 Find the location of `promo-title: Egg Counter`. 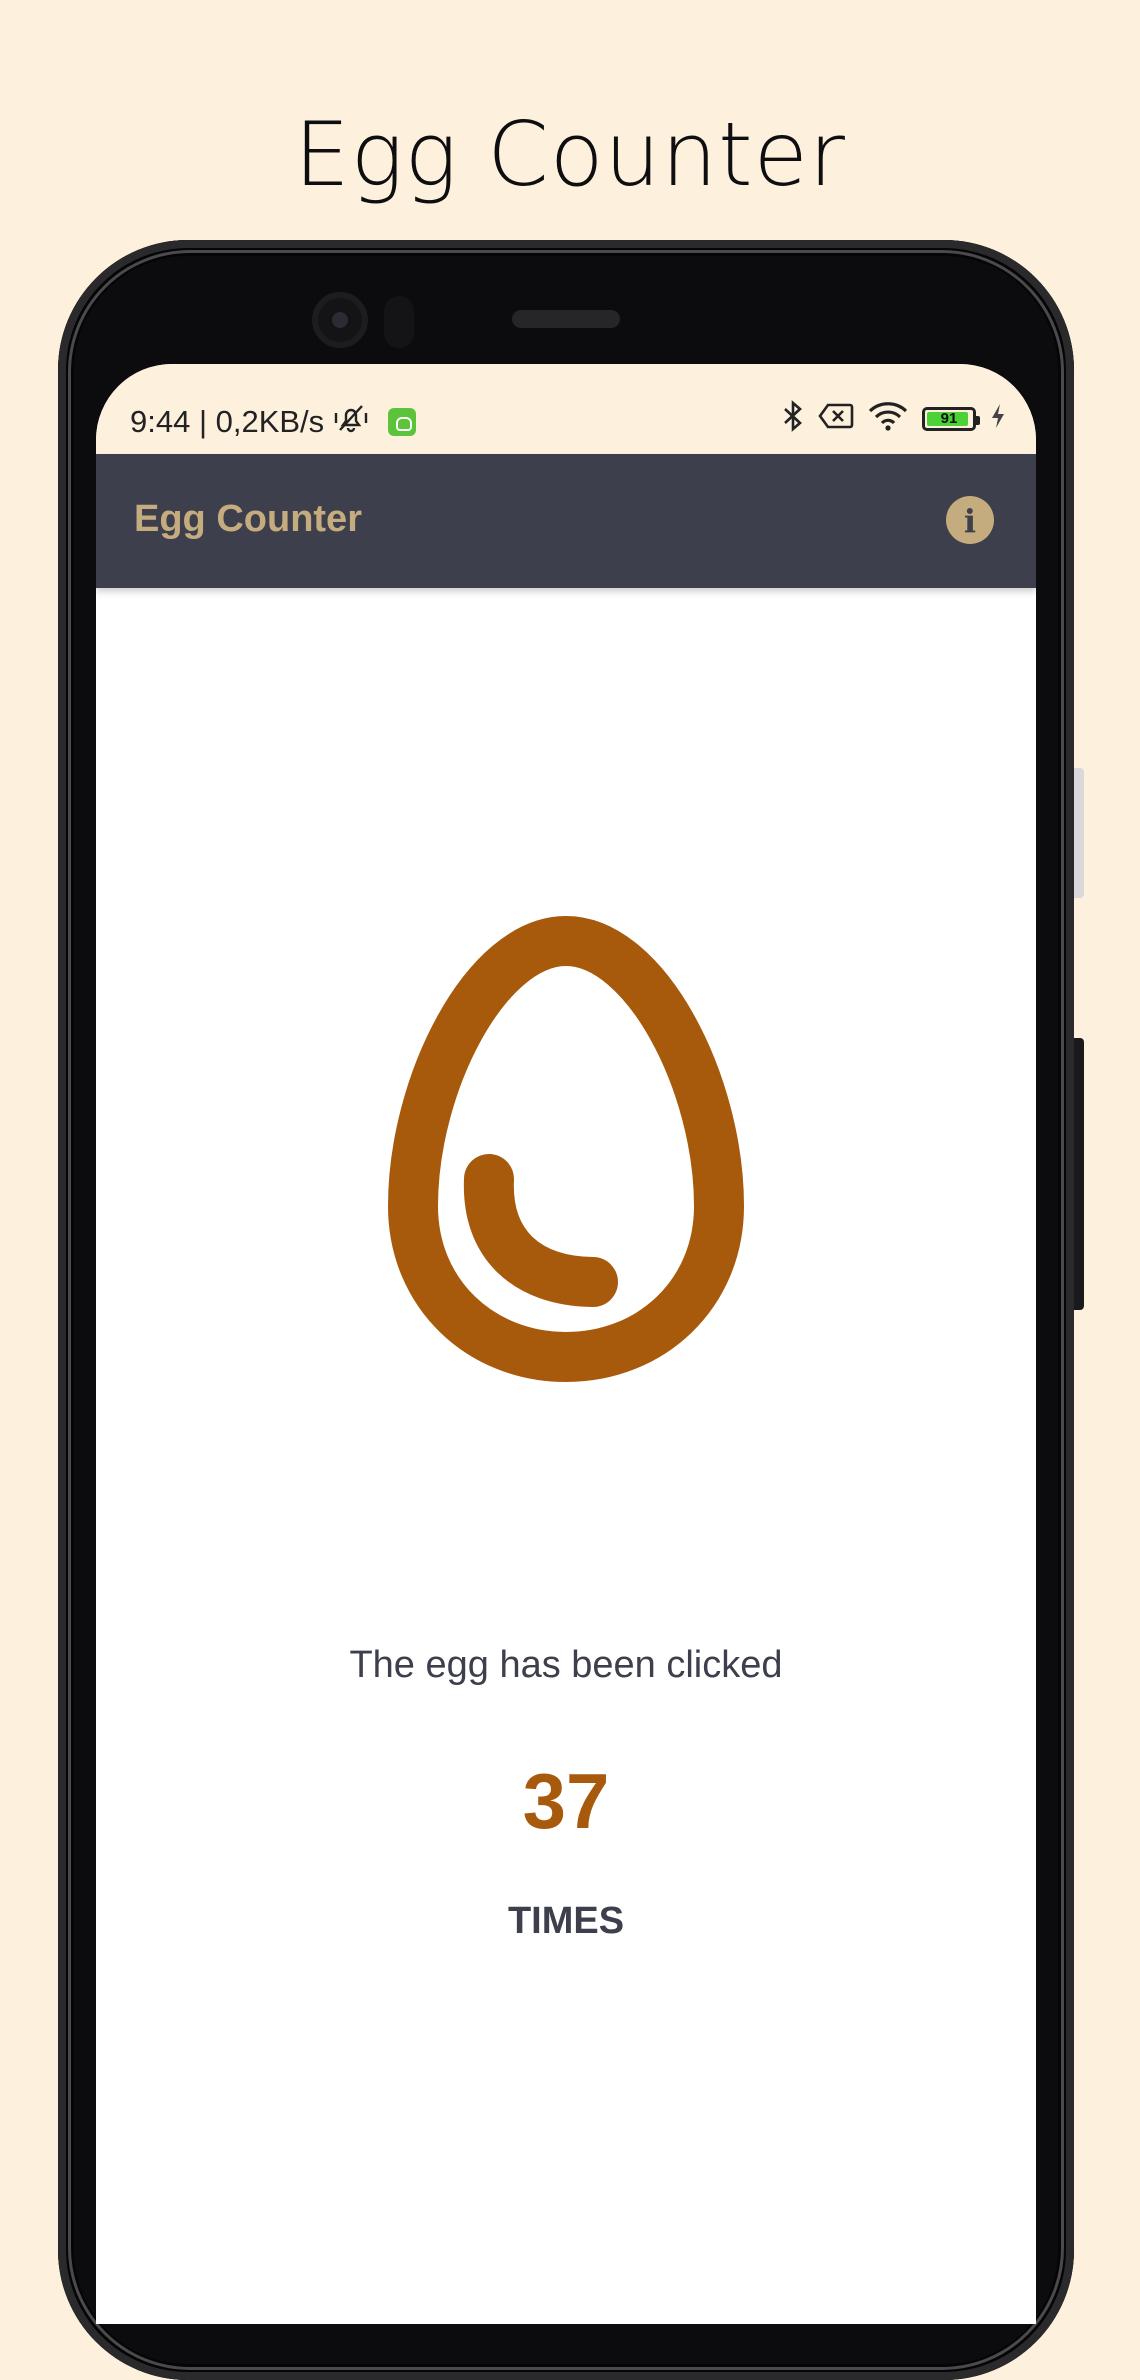

promo-title: Egg Counter is located at coordinates (570, 154).